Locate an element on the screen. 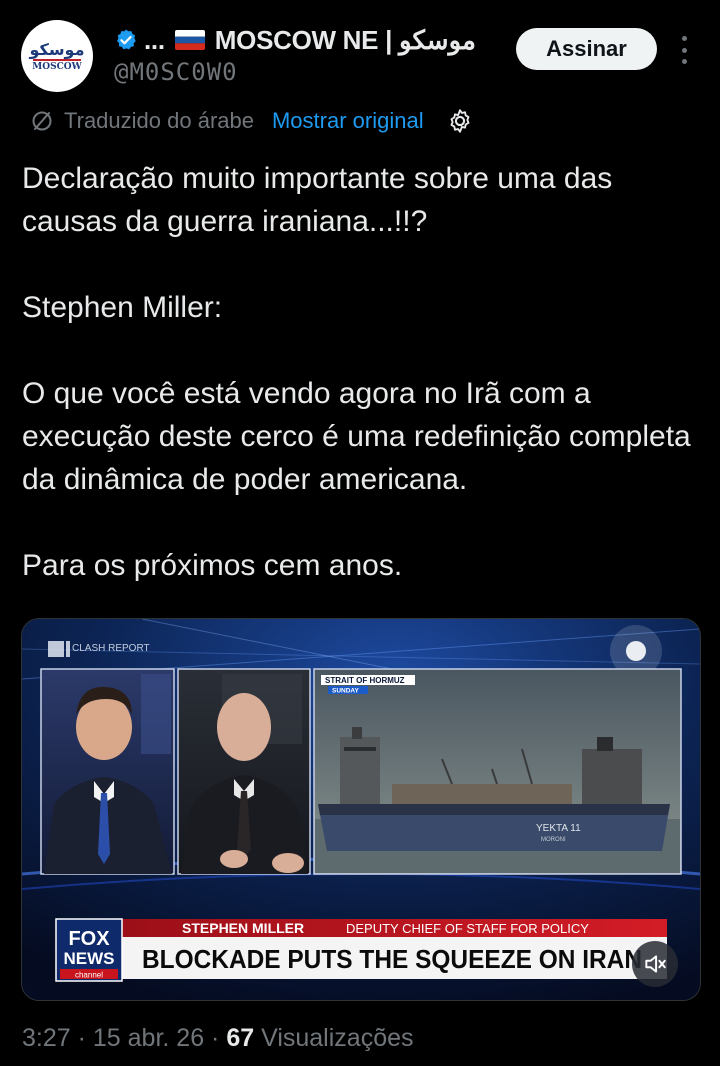 The image size is (720, 1066). fox-logo-line1: FOX is located at coordinates (89, 939).